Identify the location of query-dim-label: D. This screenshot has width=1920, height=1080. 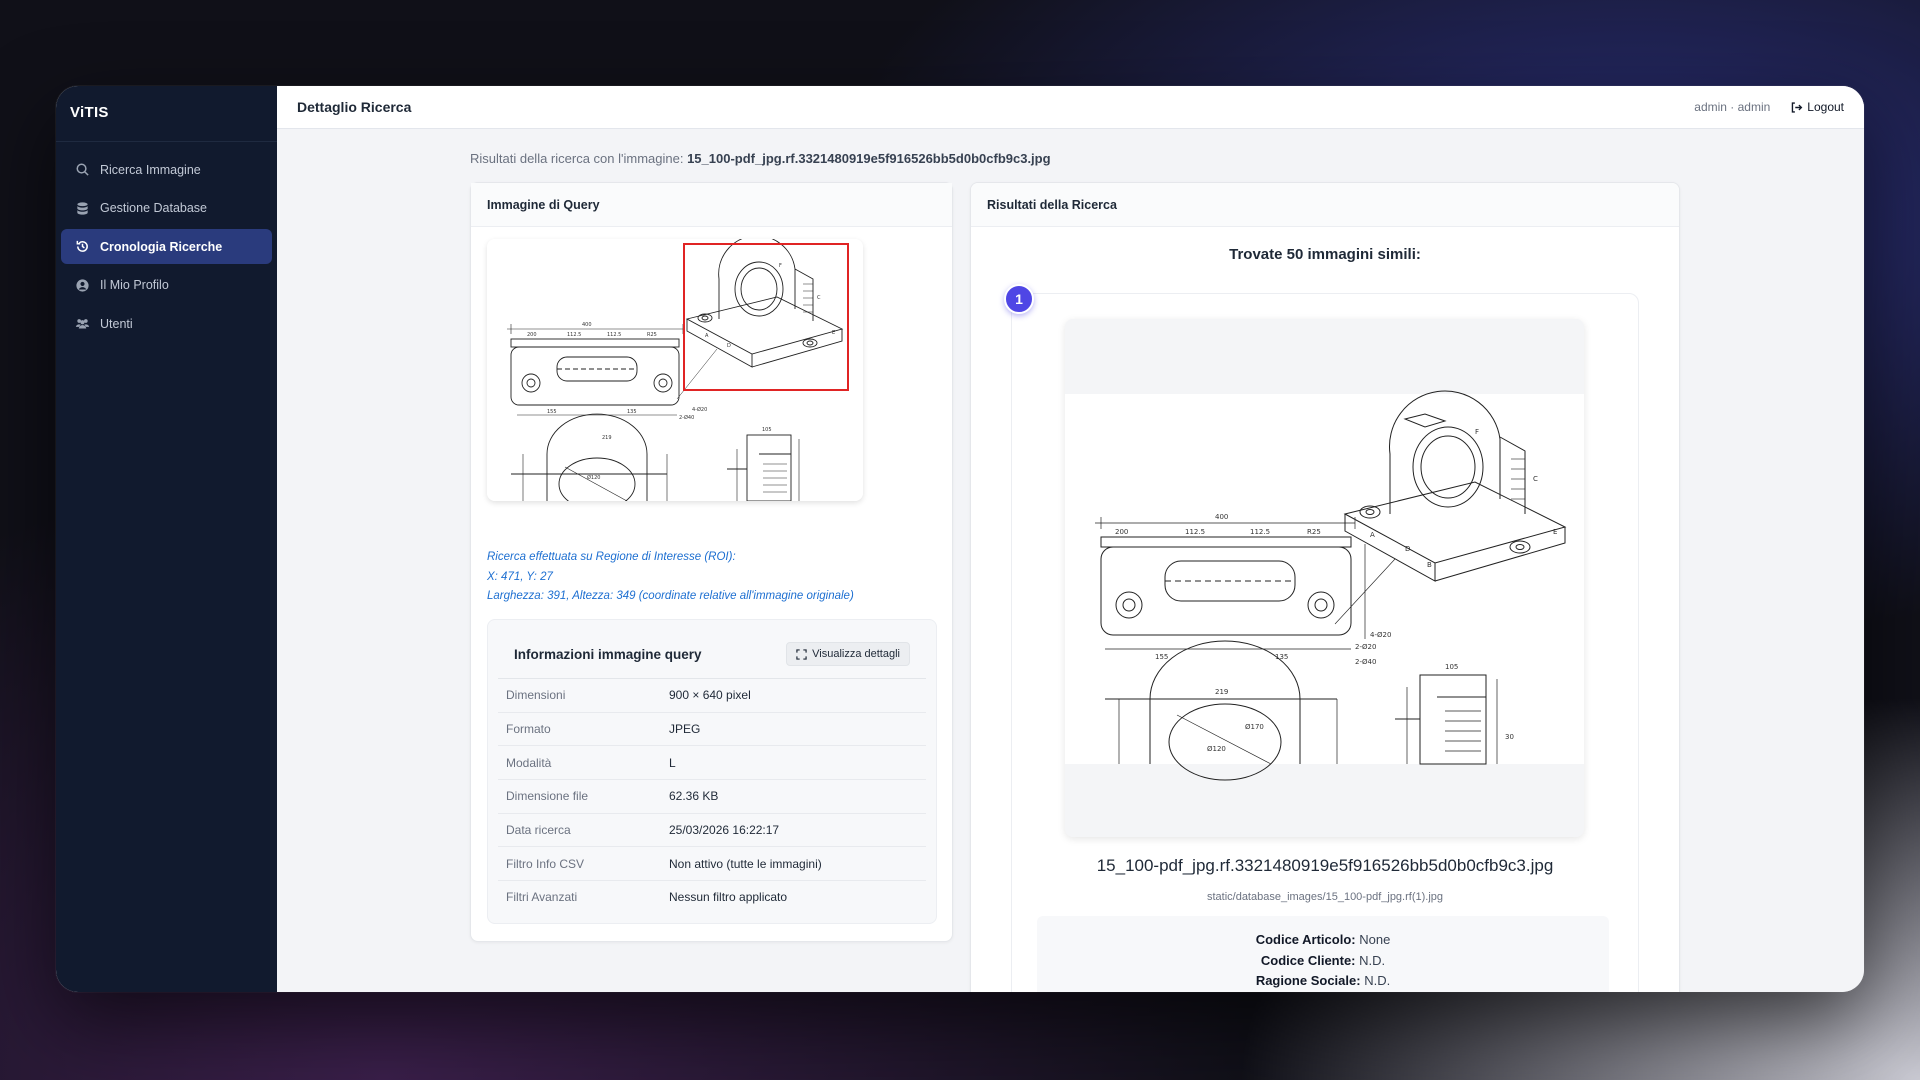
(729, 346).